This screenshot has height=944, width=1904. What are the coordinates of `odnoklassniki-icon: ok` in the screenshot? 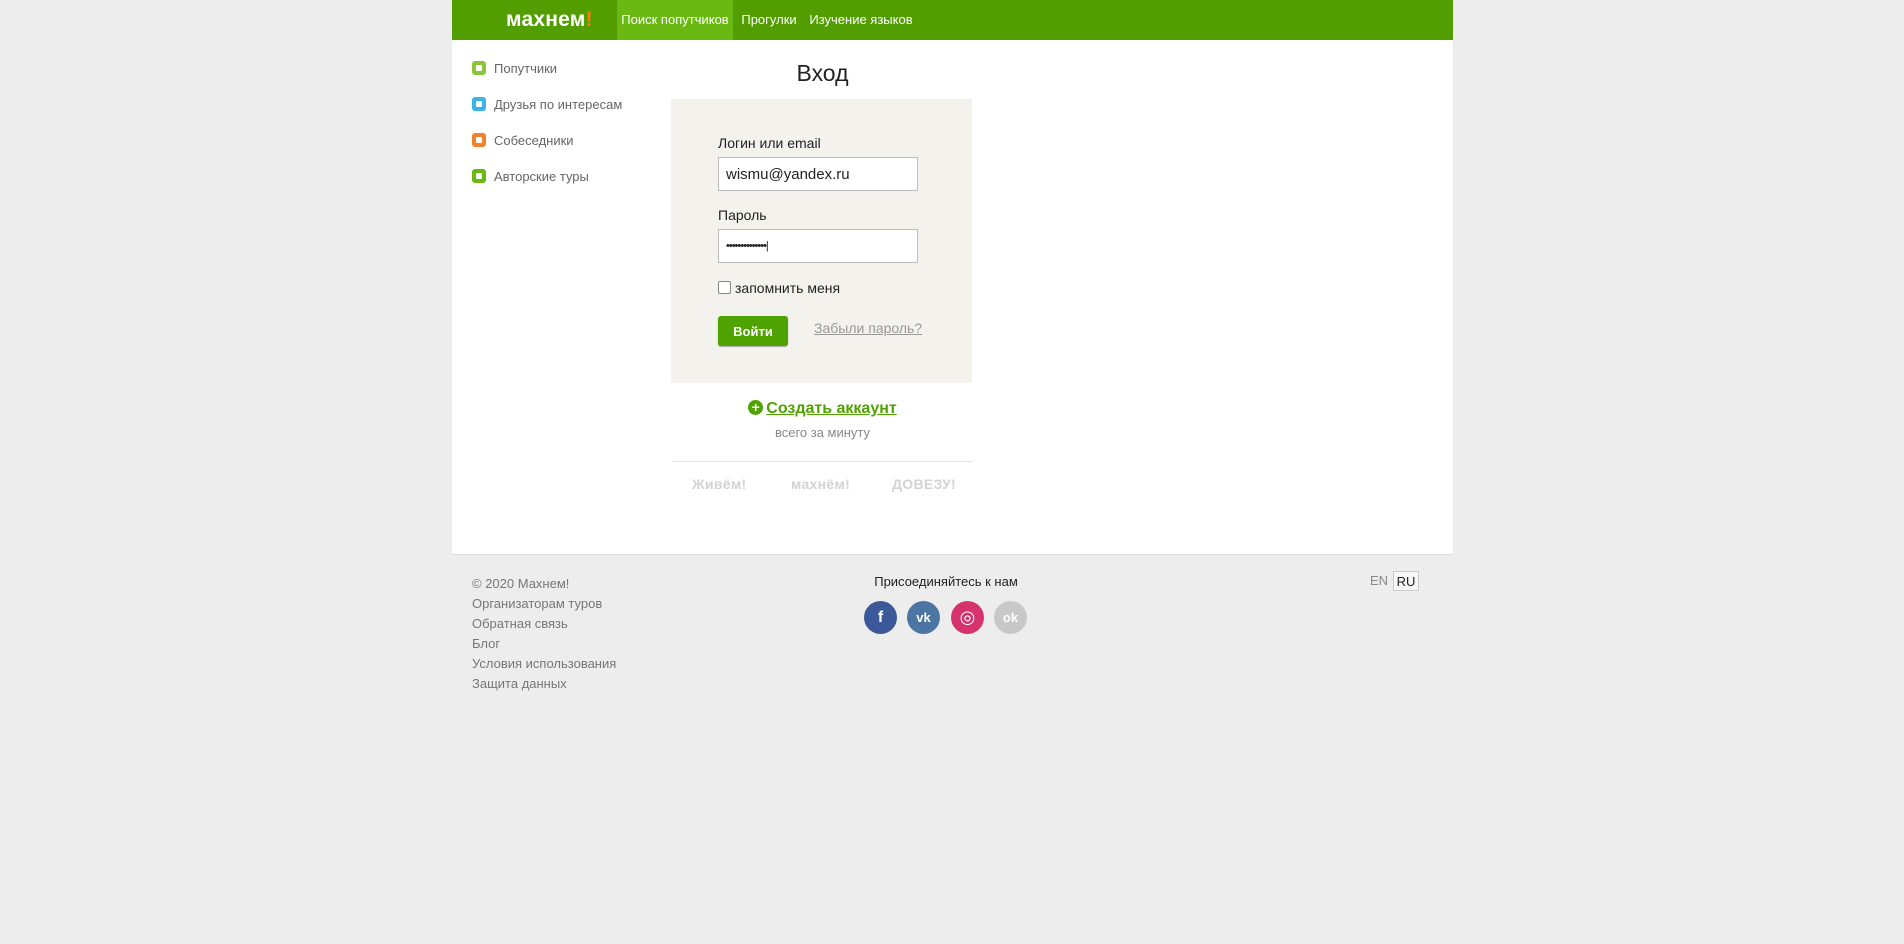 It's located at (1010, 617).